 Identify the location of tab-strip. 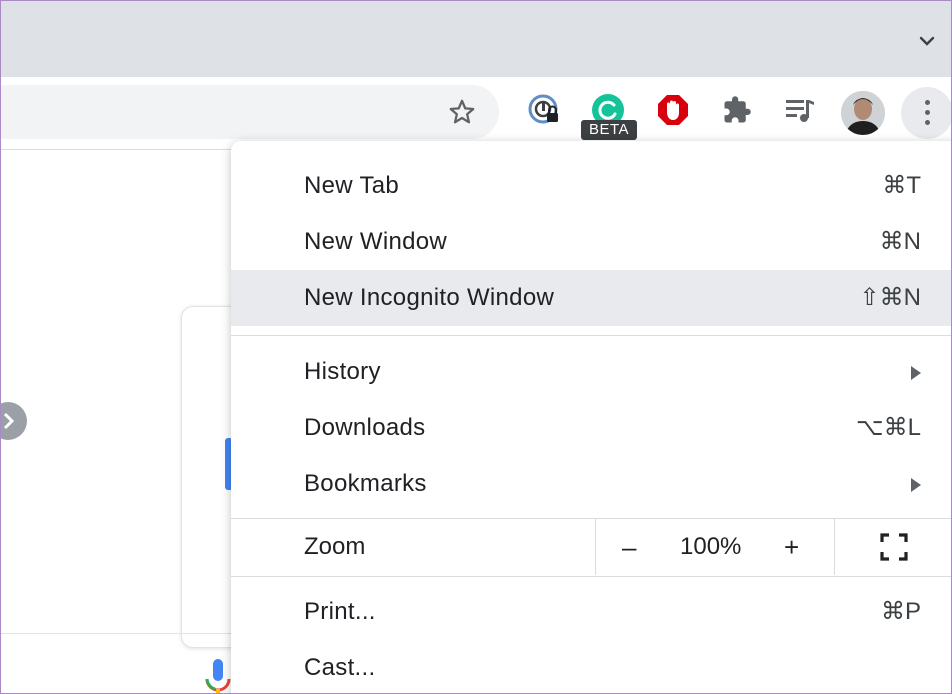
(476, 39).